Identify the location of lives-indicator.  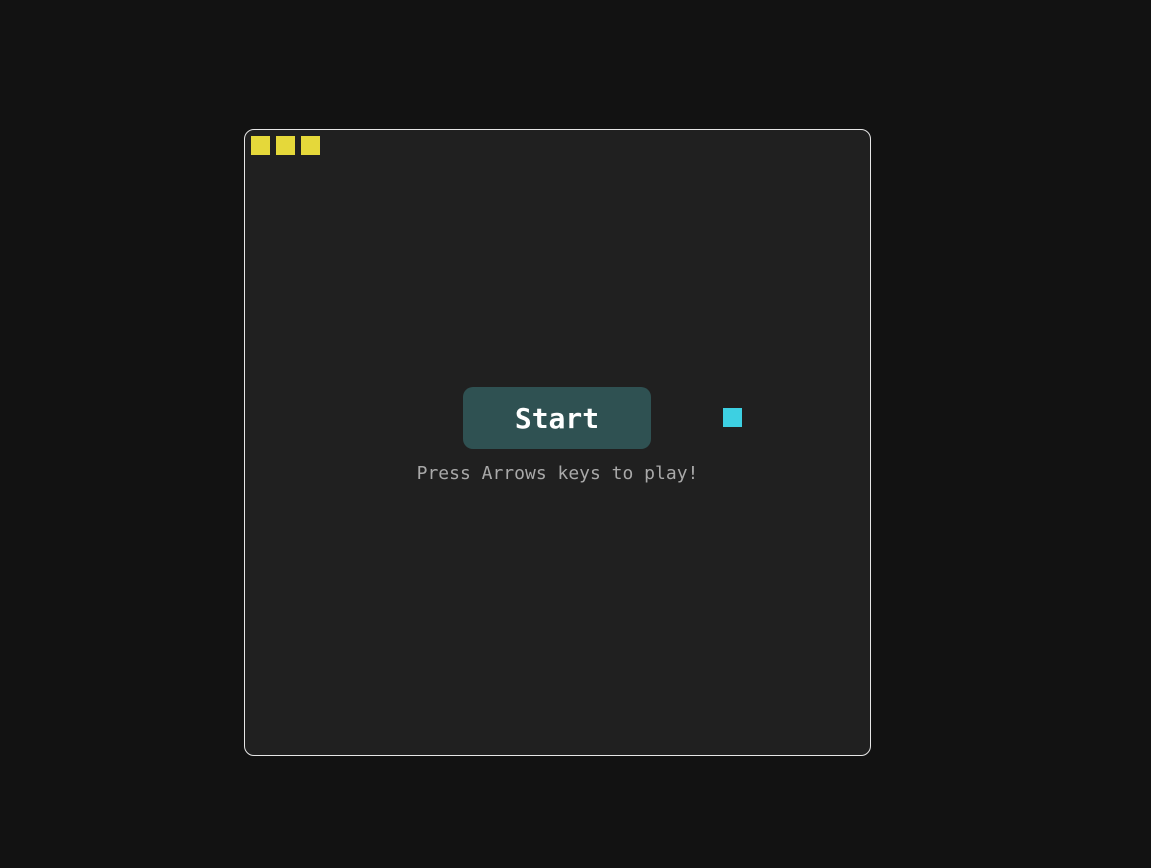
(285, 145).